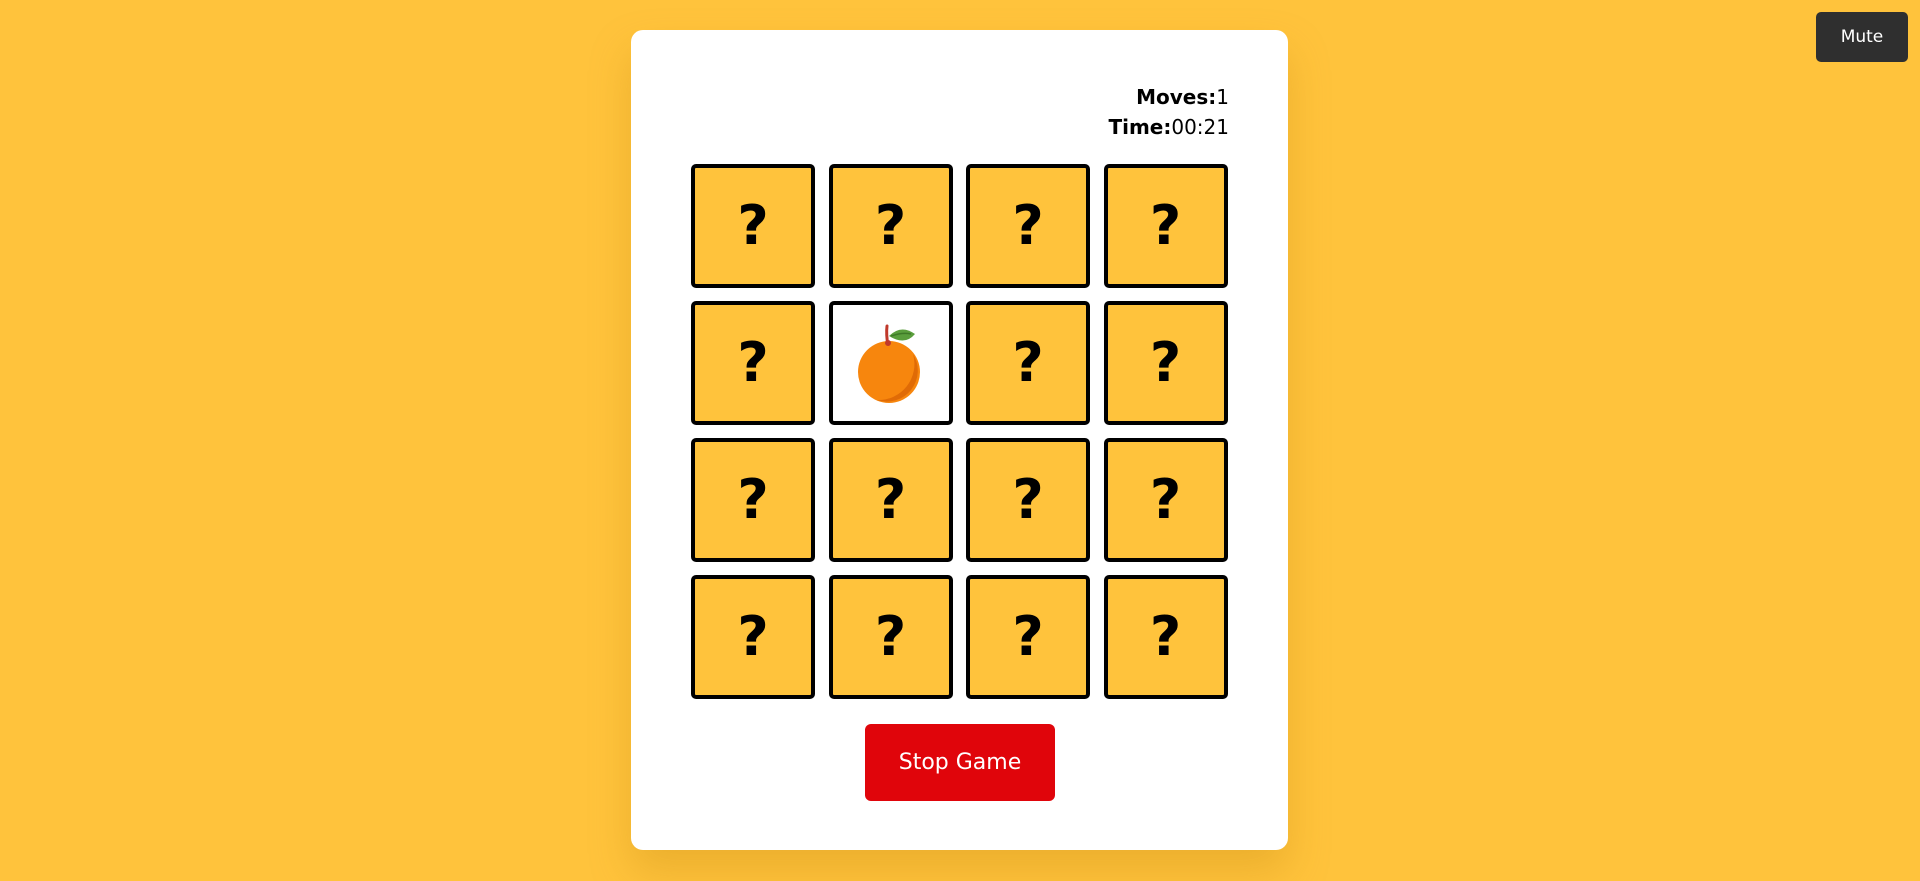 This screenshot has height=881, width=1920. What do you see at coordinates (1140, 127) in the screenshot?
I see `time-label: Time:` at bounding box center [1140, 127].